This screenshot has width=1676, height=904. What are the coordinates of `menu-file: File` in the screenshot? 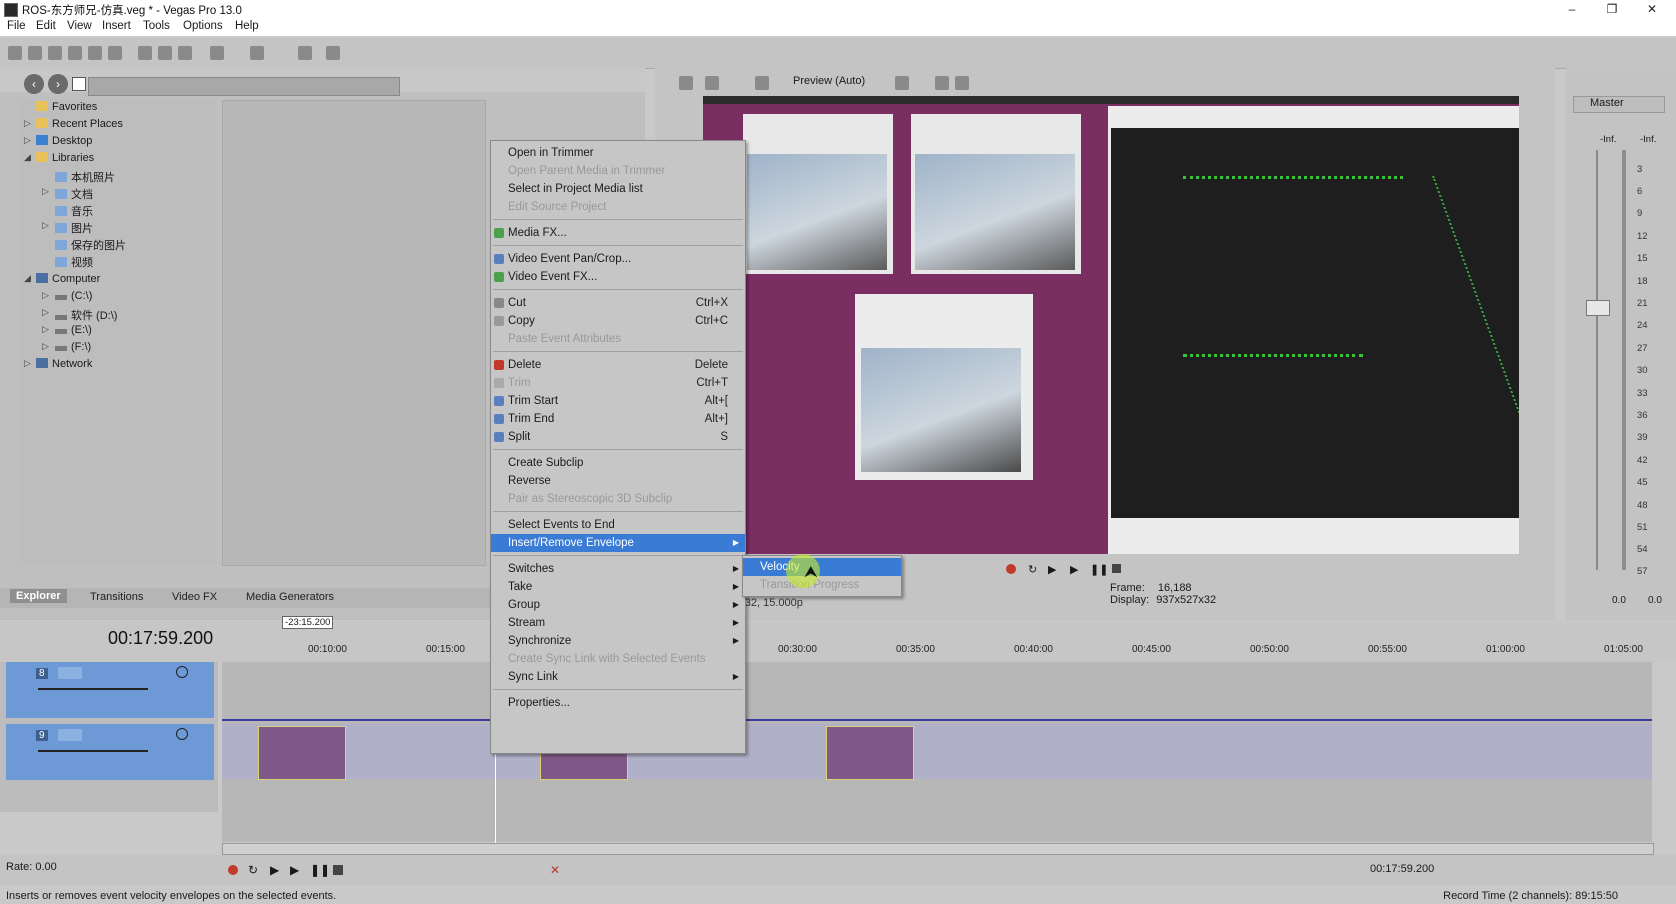 It's located at (16, 26).